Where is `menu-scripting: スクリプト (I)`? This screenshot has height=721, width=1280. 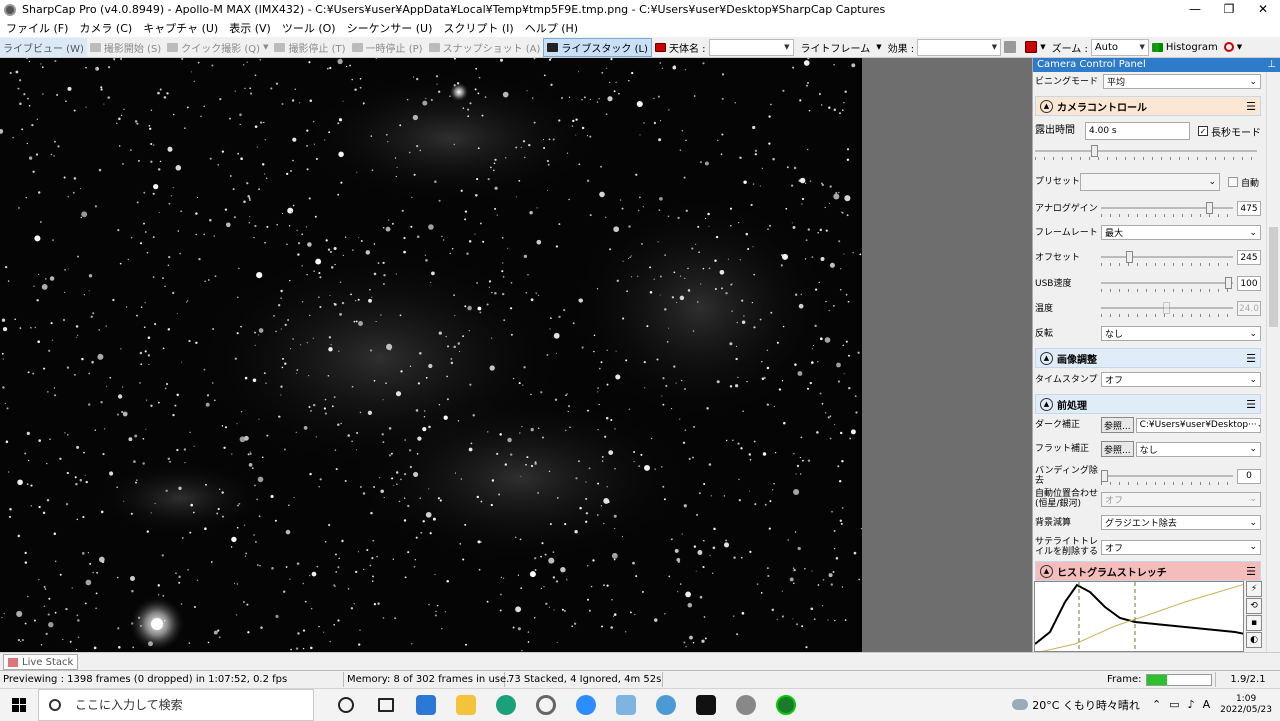
menu-scripting: スクリプト (I) is located at coordinates (478, 28).